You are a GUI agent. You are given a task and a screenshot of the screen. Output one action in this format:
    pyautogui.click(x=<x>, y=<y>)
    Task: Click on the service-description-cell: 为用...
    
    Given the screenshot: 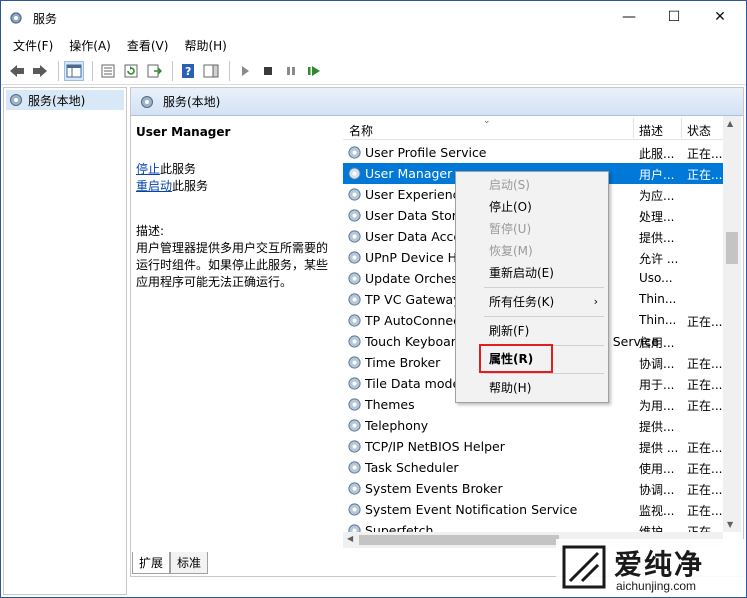 What is the action you would take?
    pyautogui.click(x=657, y=406)
    